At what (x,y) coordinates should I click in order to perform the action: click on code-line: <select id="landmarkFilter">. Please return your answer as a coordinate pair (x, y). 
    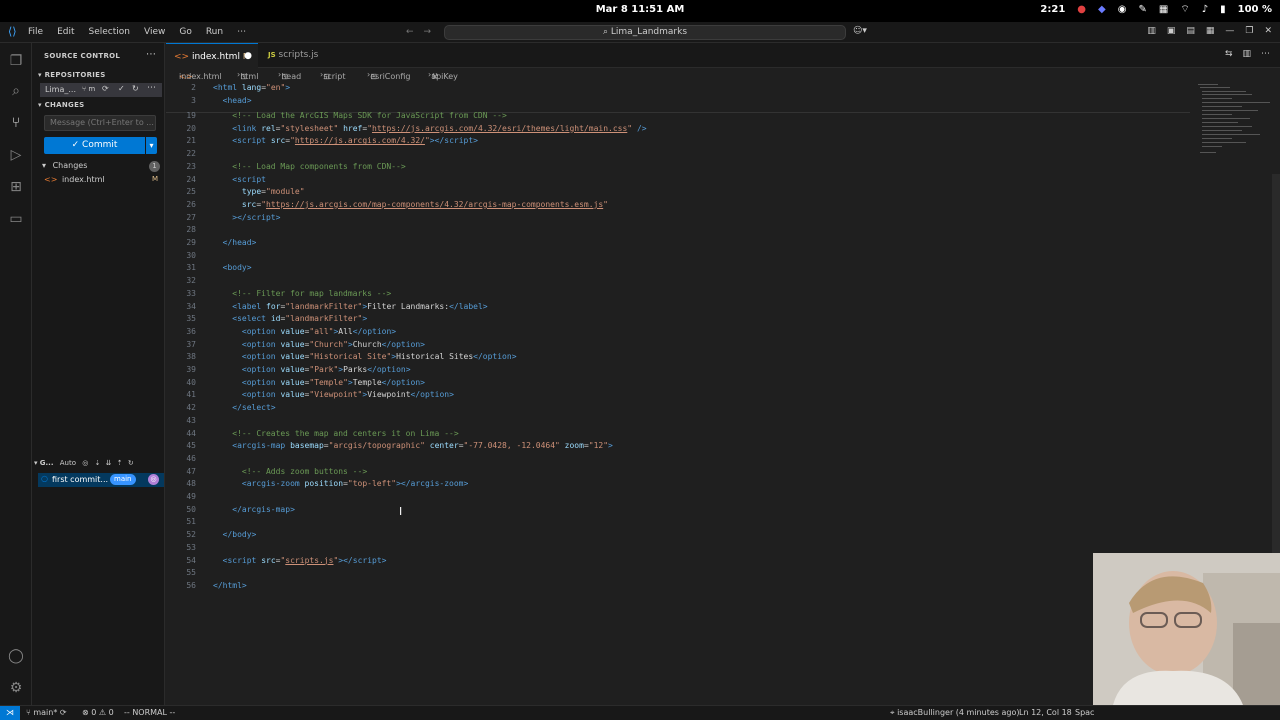
    Looking at the image, I should click on (290, 318).